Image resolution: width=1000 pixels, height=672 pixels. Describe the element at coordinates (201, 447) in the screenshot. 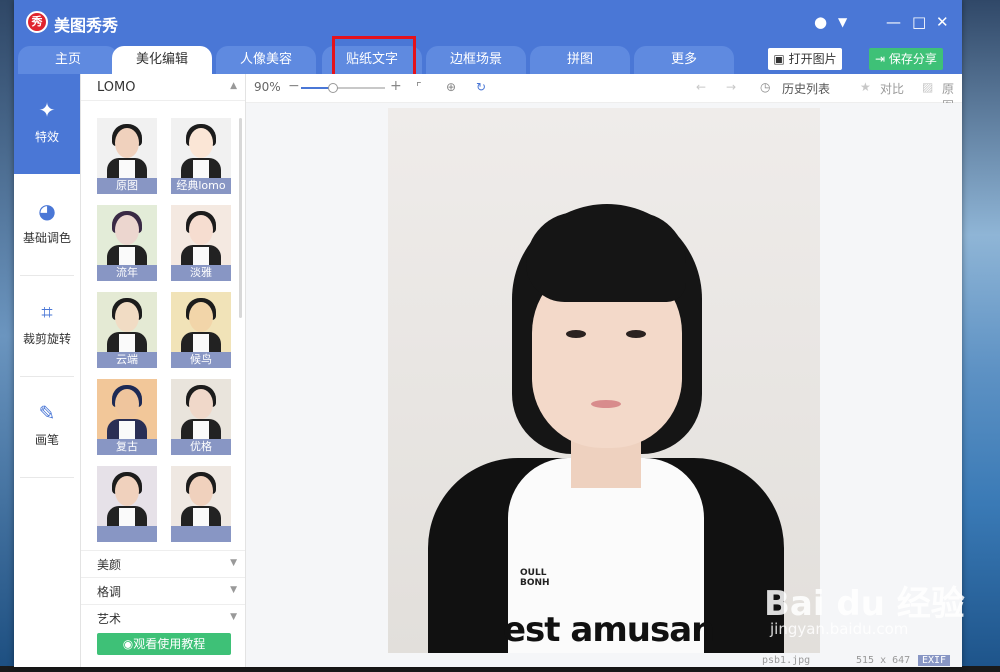

I see `thumb-label: 优格` at that location.